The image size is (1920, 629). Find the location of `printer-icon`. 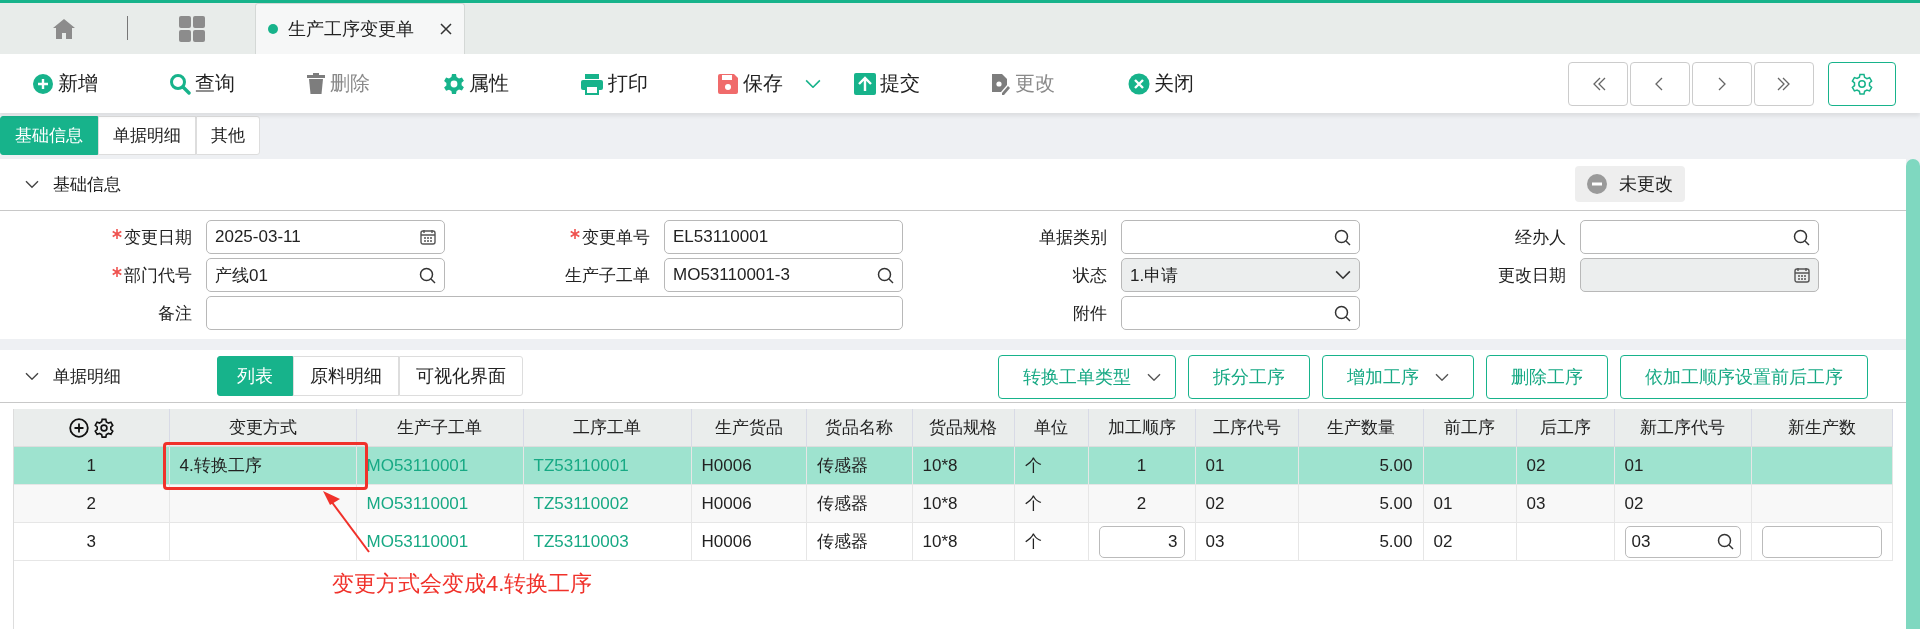

printer-icon is located at coordinates (592, 83).